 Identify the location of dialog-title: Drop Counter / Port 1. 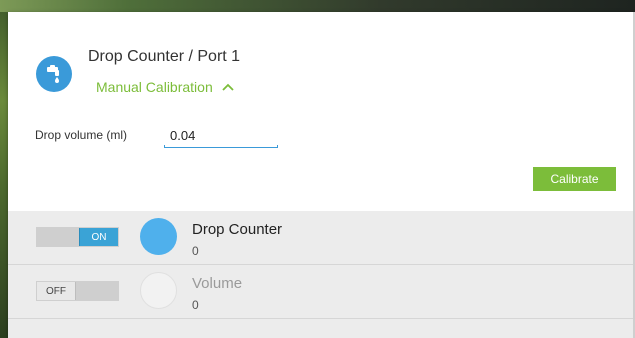
(164, 56).